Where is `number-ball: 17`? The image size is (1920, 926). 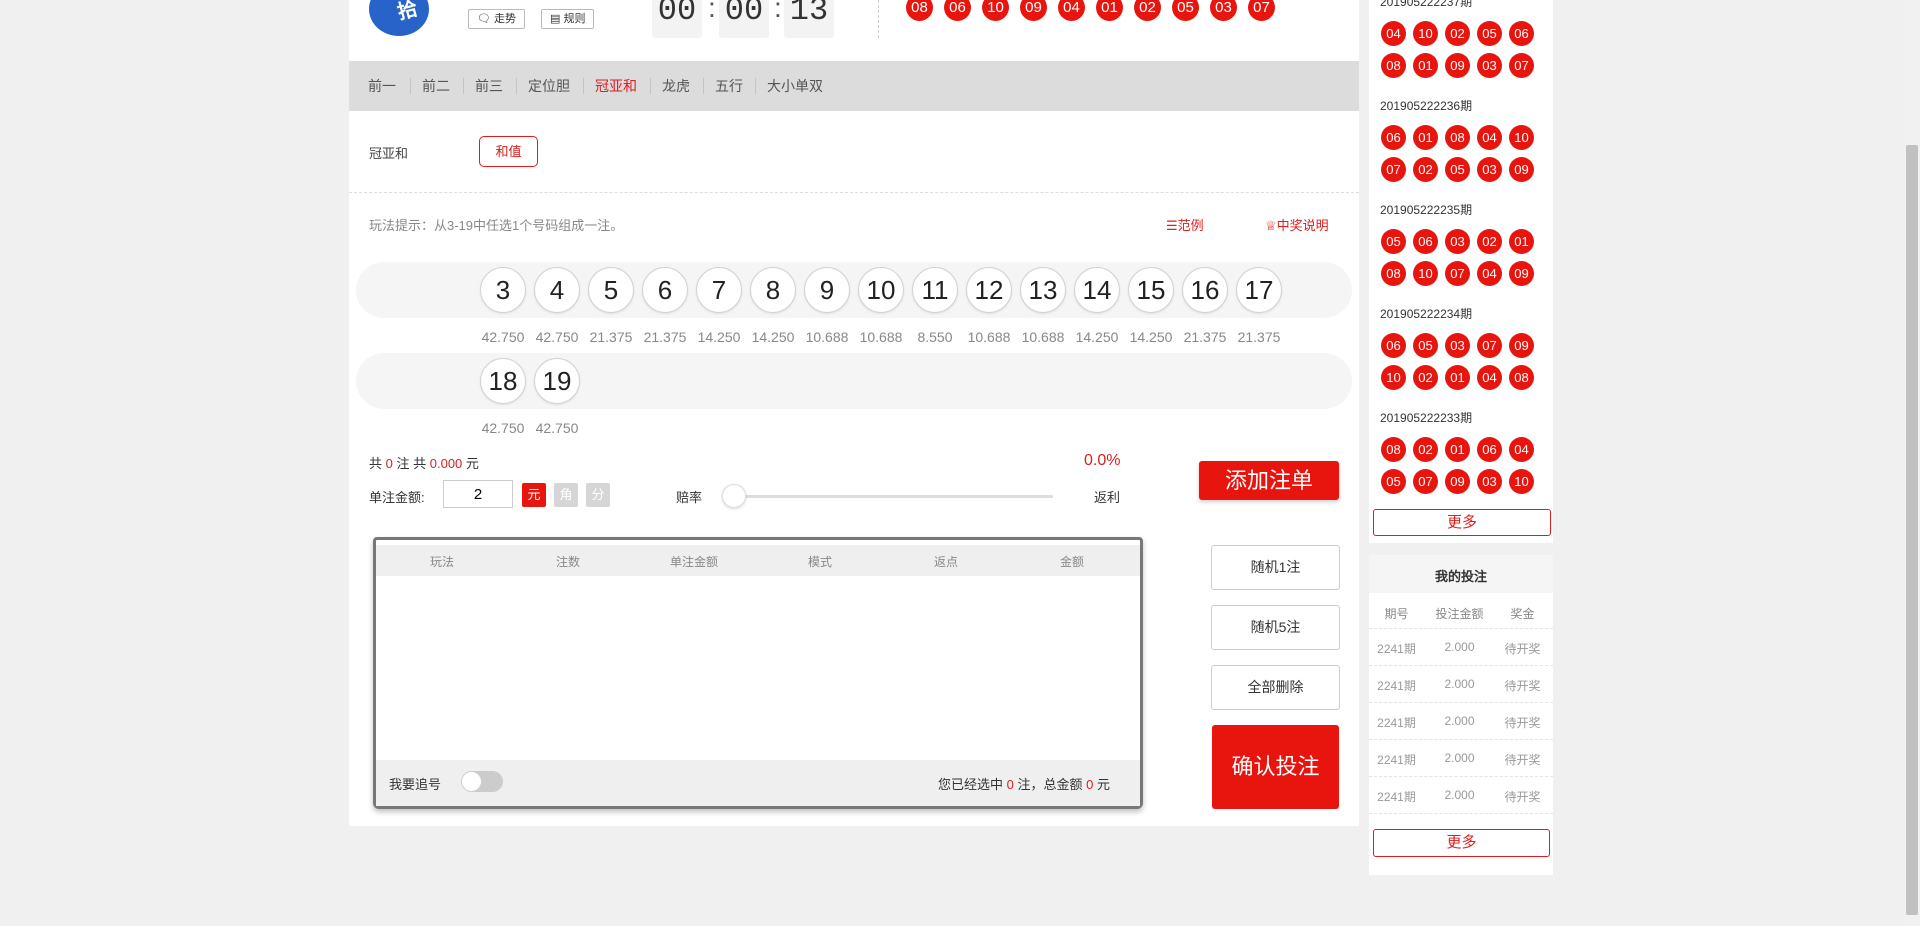
number-ball: 17 is located at coordinates (1259, 290).